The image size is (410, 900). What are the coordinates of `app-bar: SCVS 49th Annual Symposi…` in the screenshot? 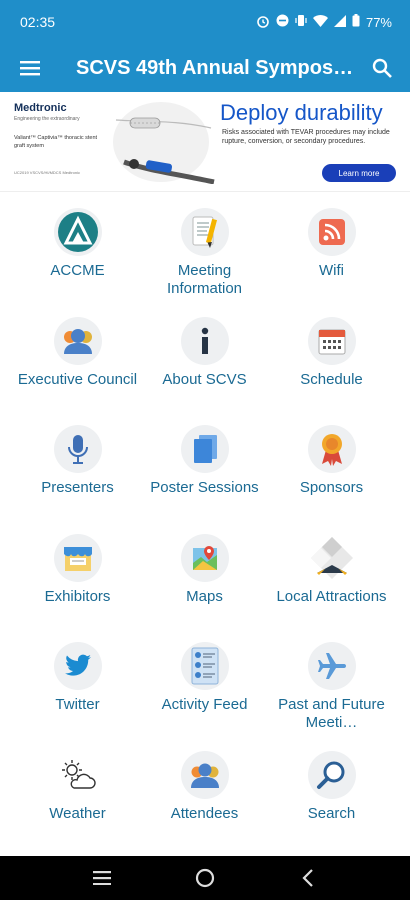 It's located at (205, 68).